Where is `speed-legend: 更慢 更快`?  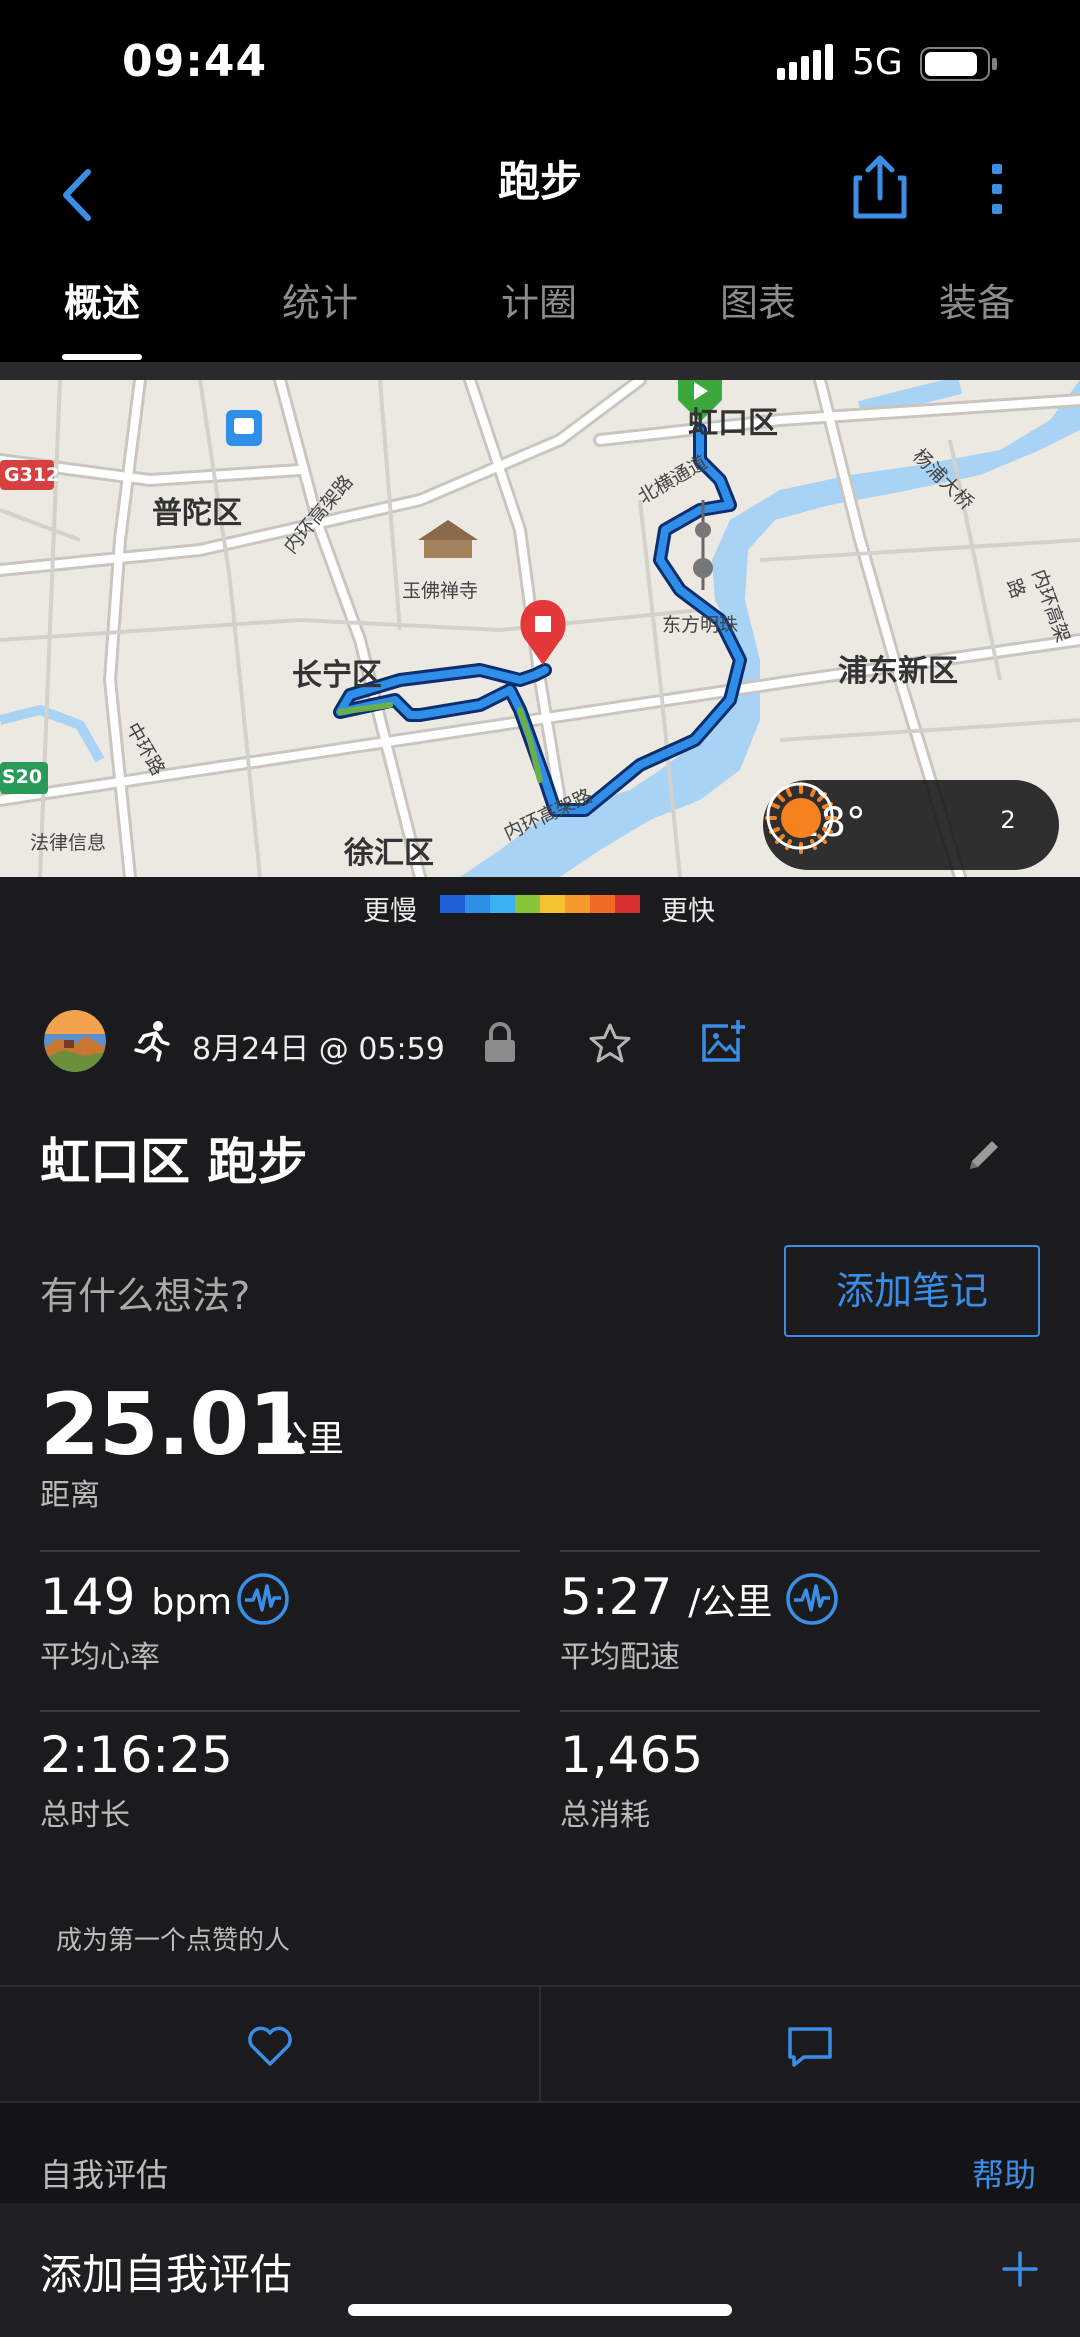 speed-legend: 更慢 更快 is located at coordinates (540, 907).